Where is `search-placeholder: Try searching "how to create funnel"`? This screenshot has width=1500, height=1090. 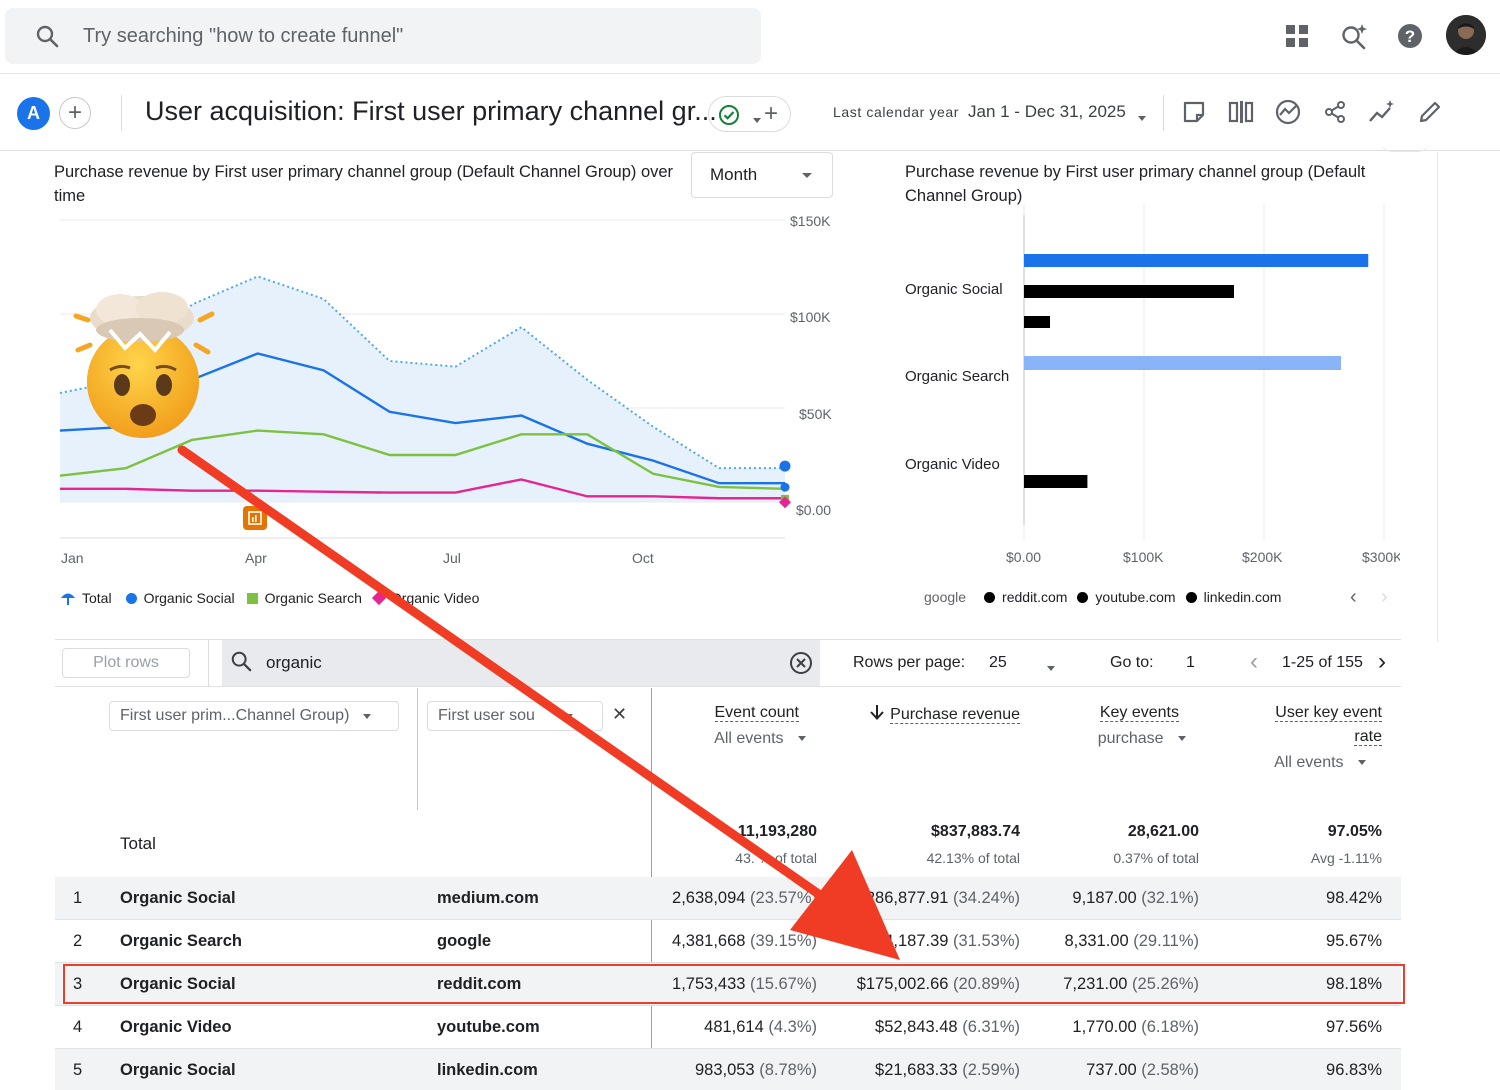
search-placeholder: Try searching "how to create funnel" is located at coordinates (243, 35).